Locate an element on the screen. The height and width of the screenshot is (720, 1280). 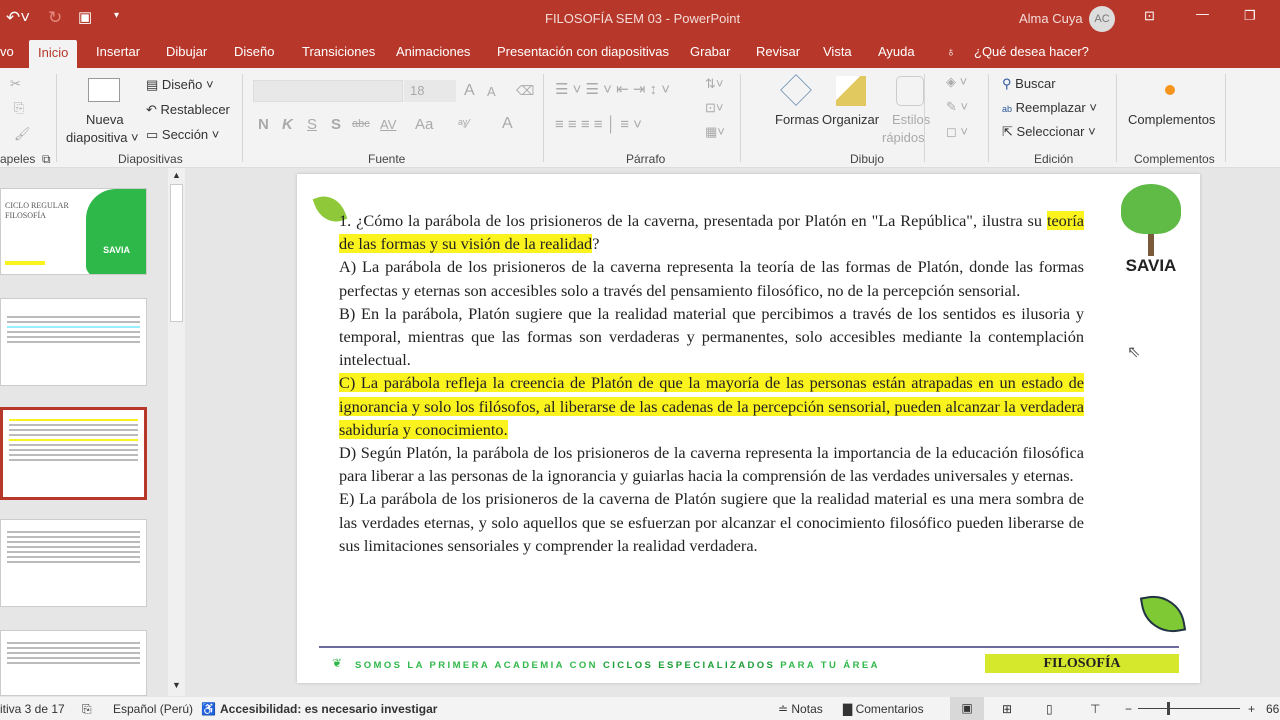
quick-styles-button-2: rápidos is located at coordinates (903, 137).